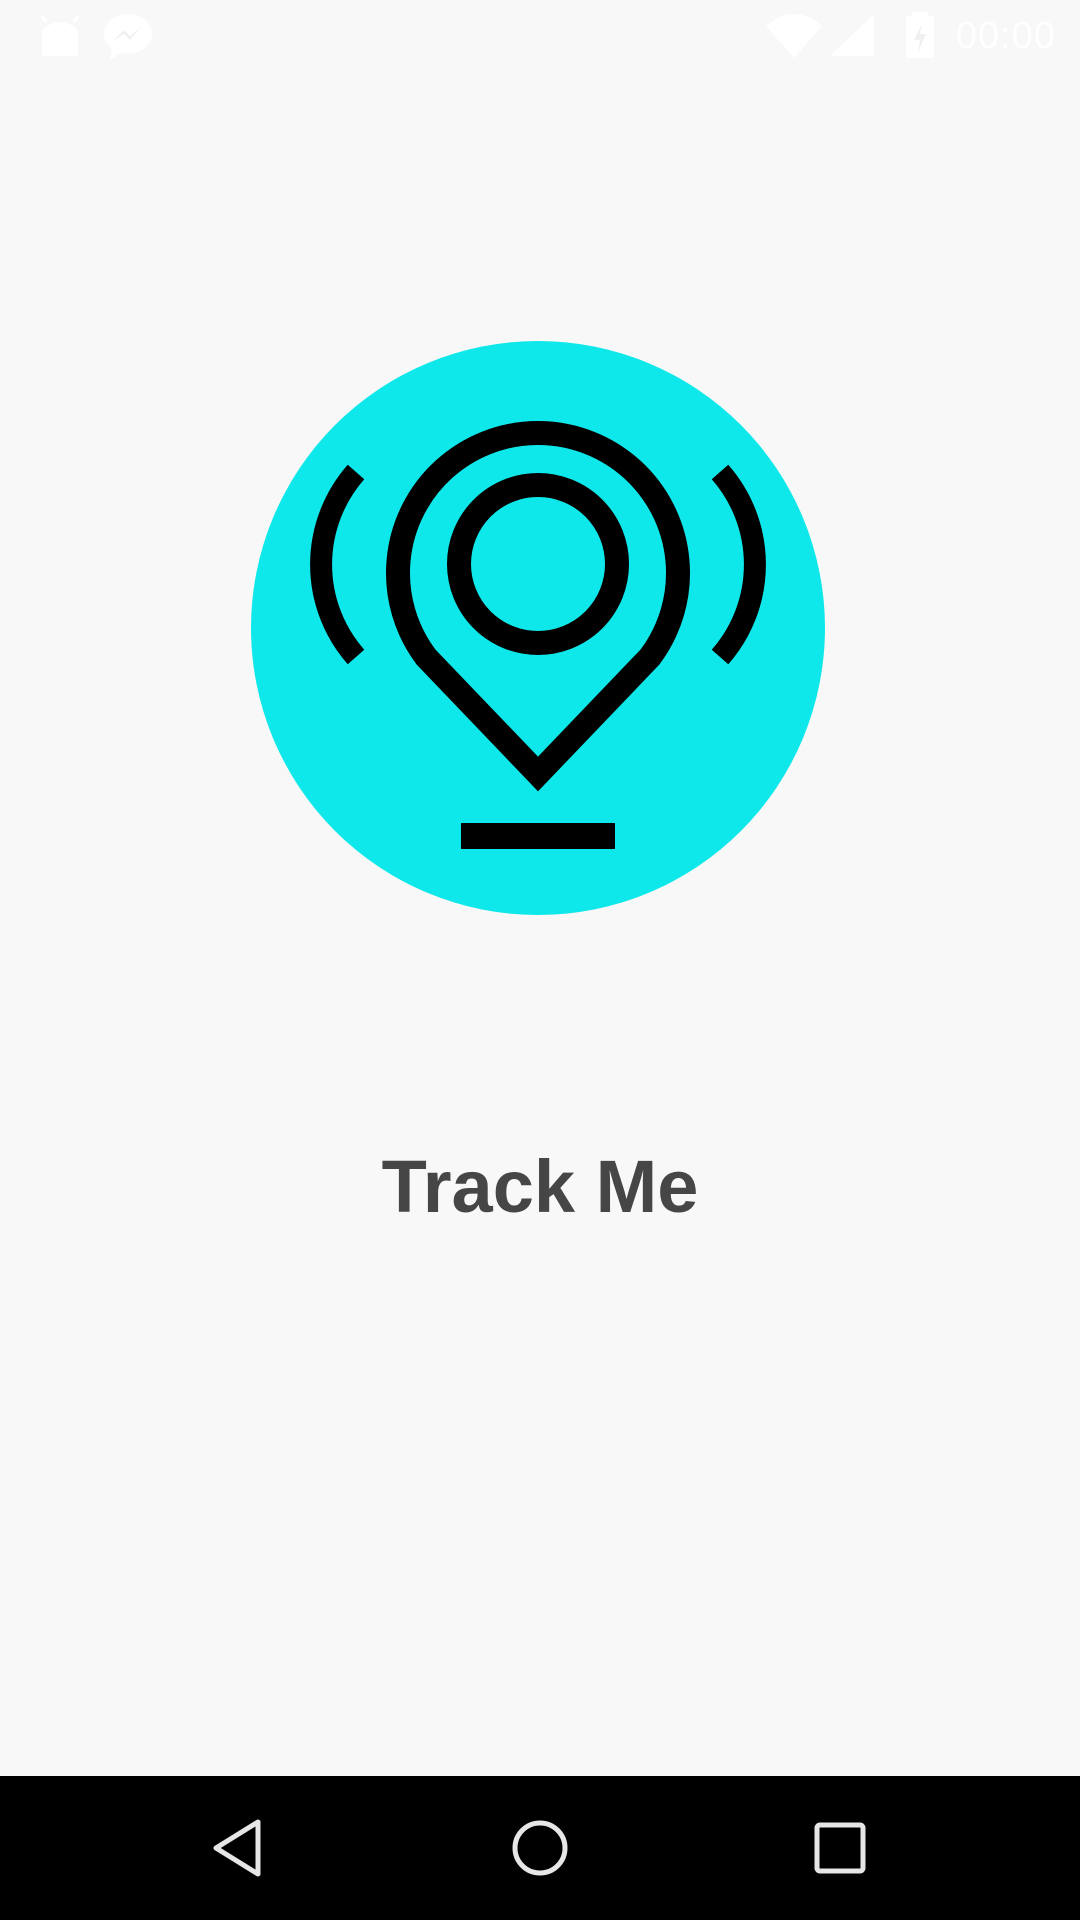 The width and height of the screenshot is (1080, 1920). I want to click on messenger-icon, so click(128, 37).